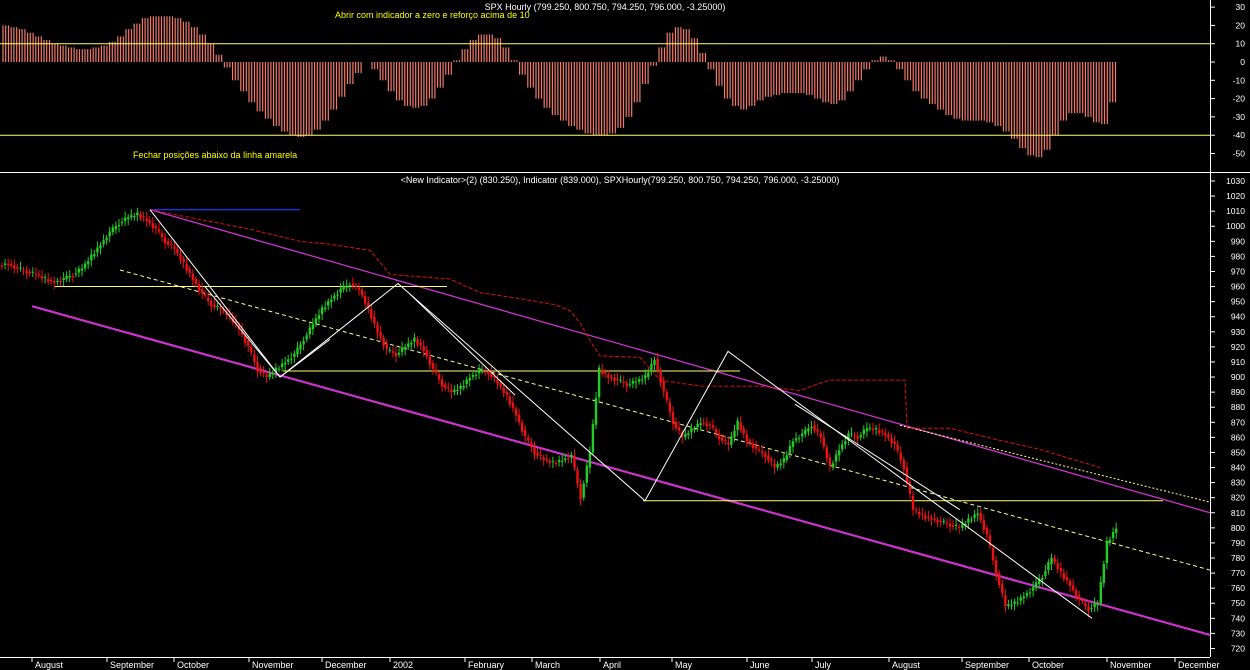  I want to click on month-label: May, so click(684, 665).